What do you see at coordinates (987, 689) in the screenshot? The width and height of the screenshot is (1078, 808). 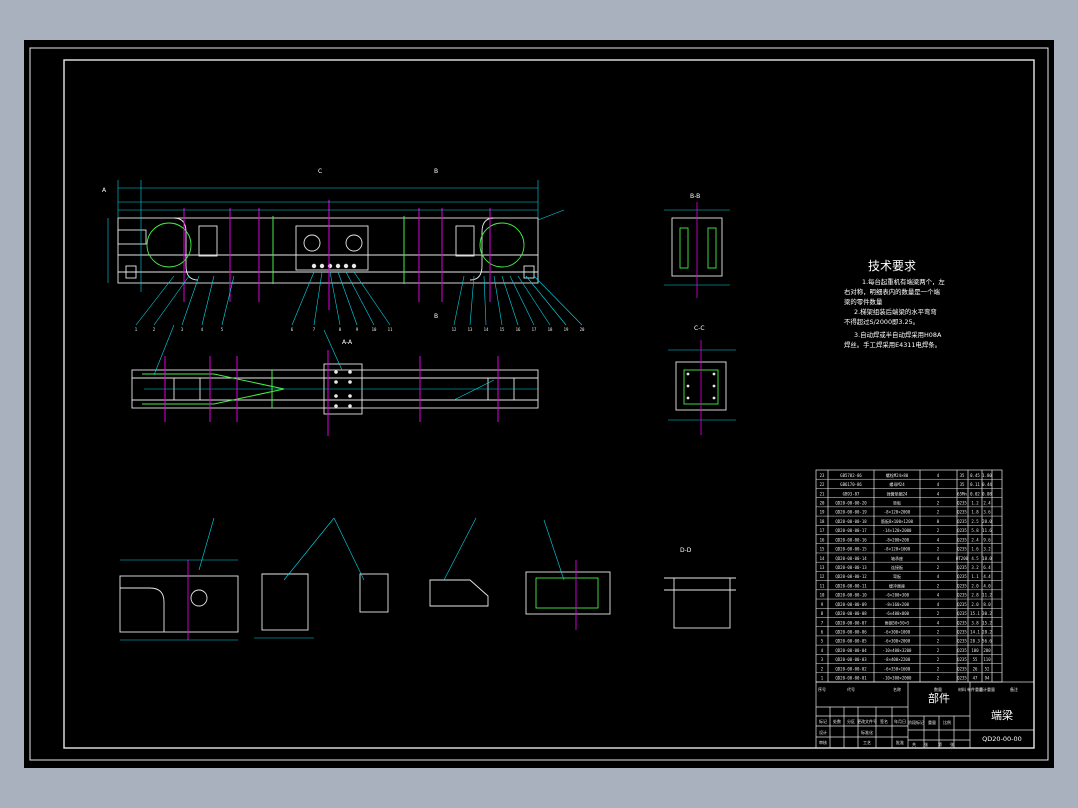 I see `title-header-label: 总计重量` at bounding box center [987, 689].